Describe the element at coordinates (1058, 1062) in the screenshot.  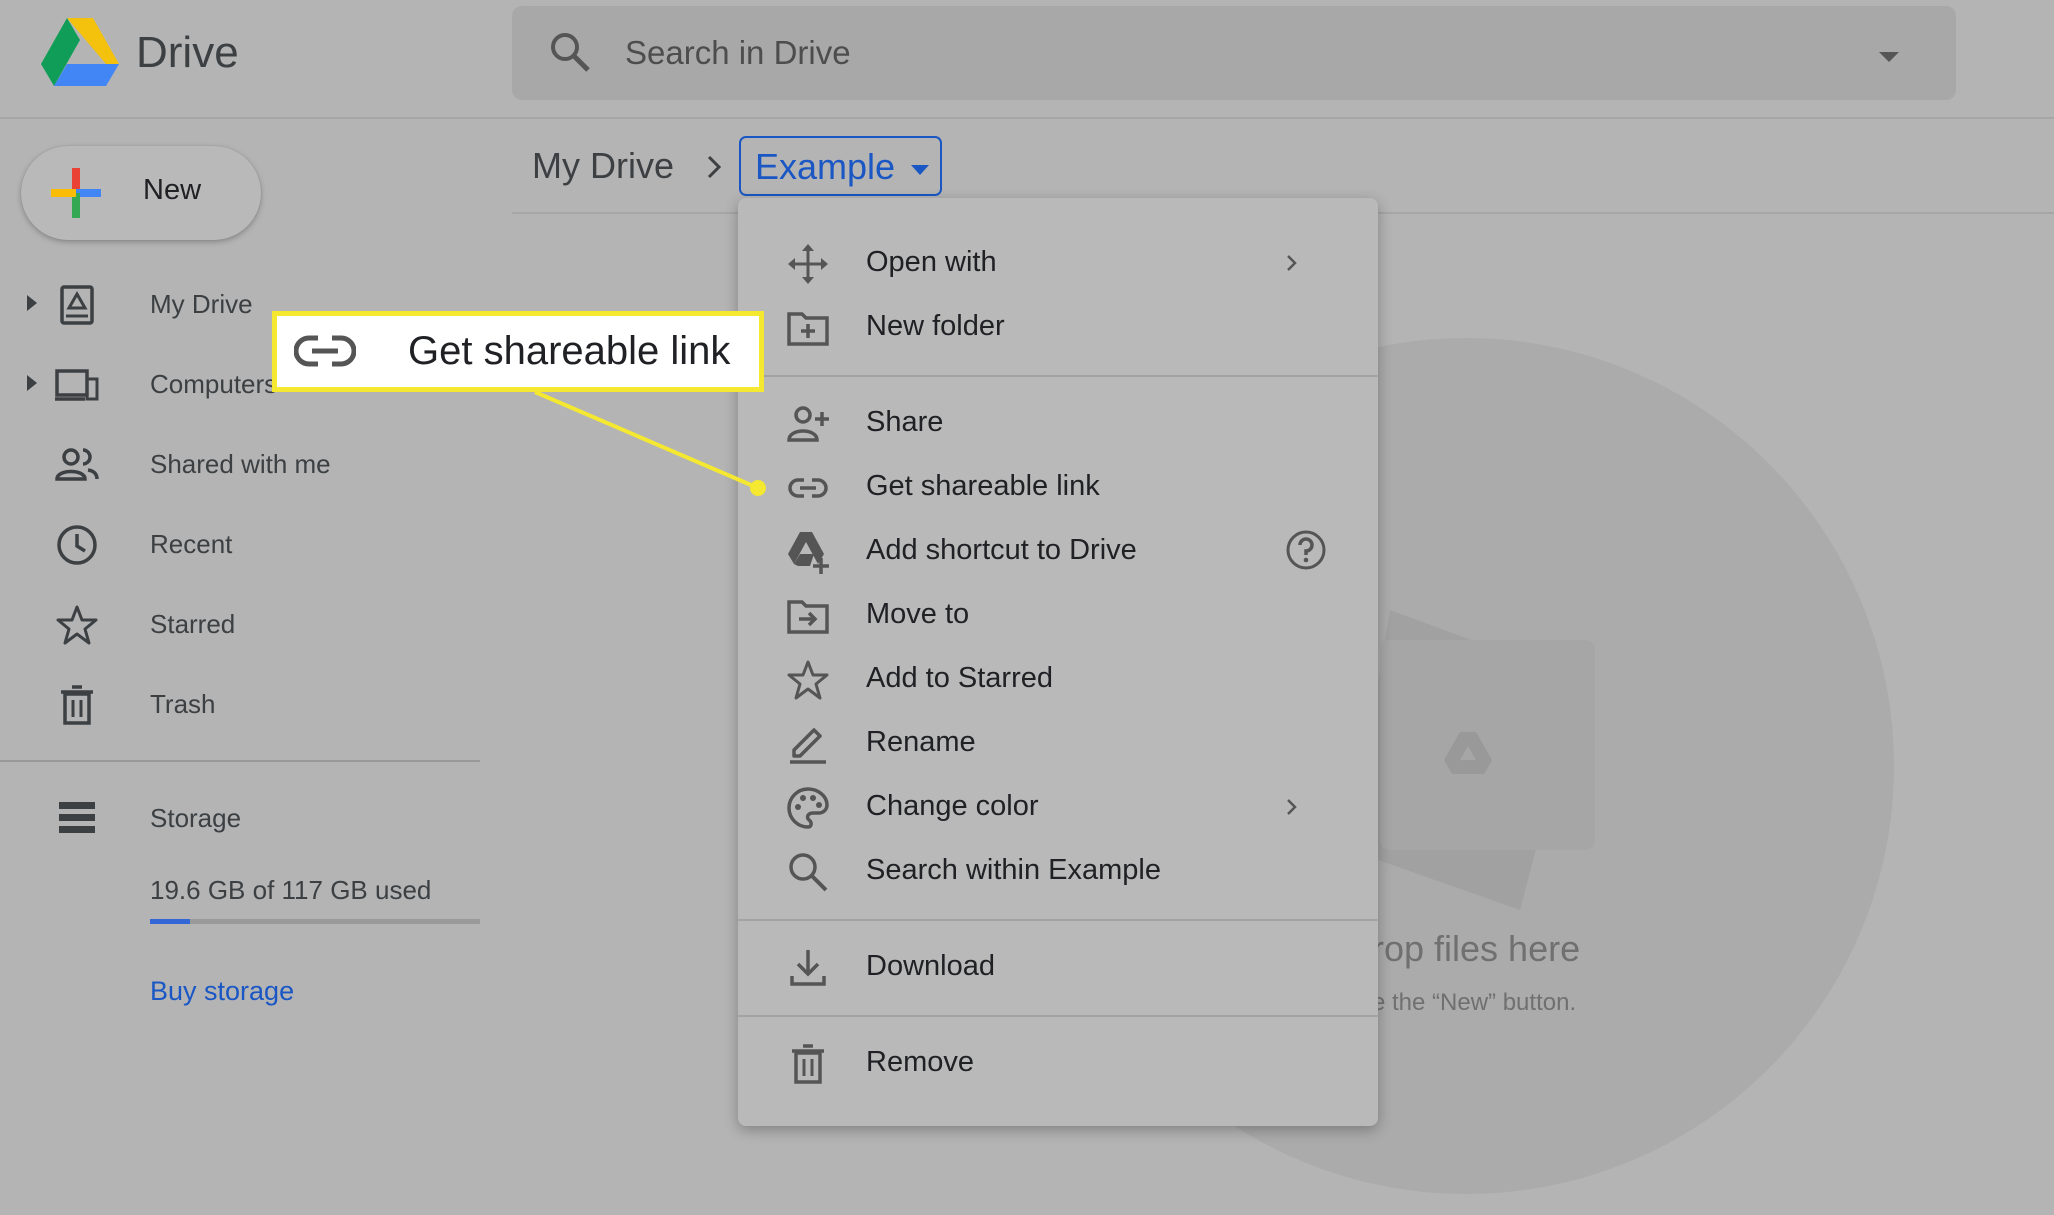
I see `menu-item-remove: Remove` at that location.